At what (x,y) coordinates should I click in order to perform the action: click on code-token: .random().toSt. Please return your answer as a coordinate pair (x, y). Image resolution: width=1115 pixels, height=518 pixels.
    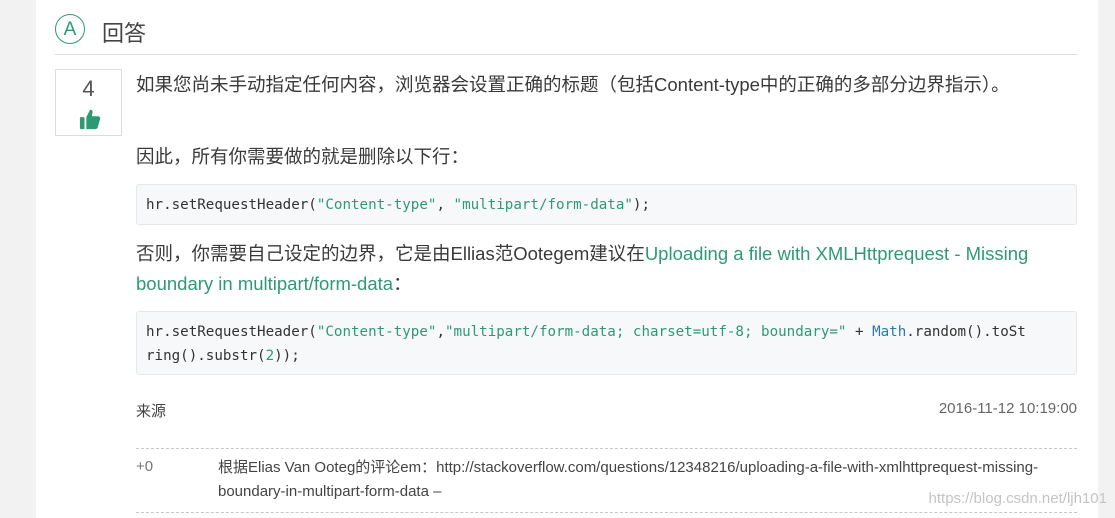
    Looking at the image, I should click on (966, 332).